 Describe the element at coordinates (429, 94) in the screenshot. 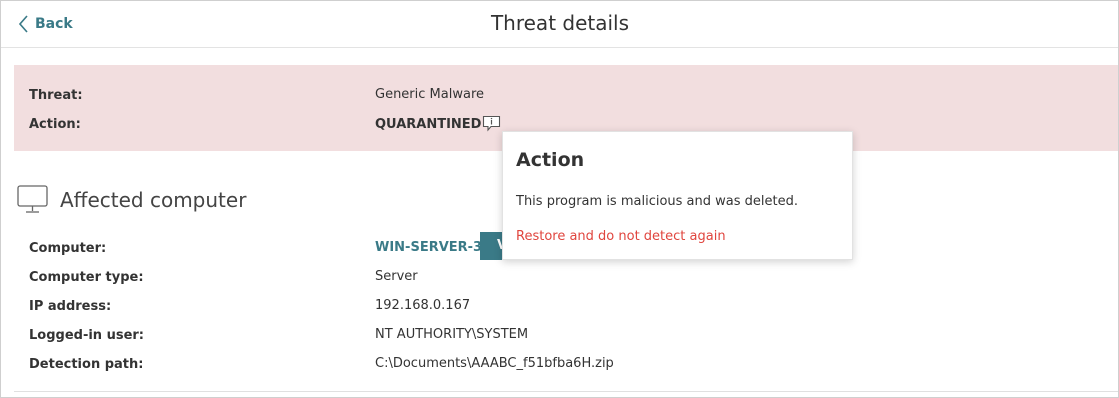

I see `threat-value: Generic Malware` at that location.